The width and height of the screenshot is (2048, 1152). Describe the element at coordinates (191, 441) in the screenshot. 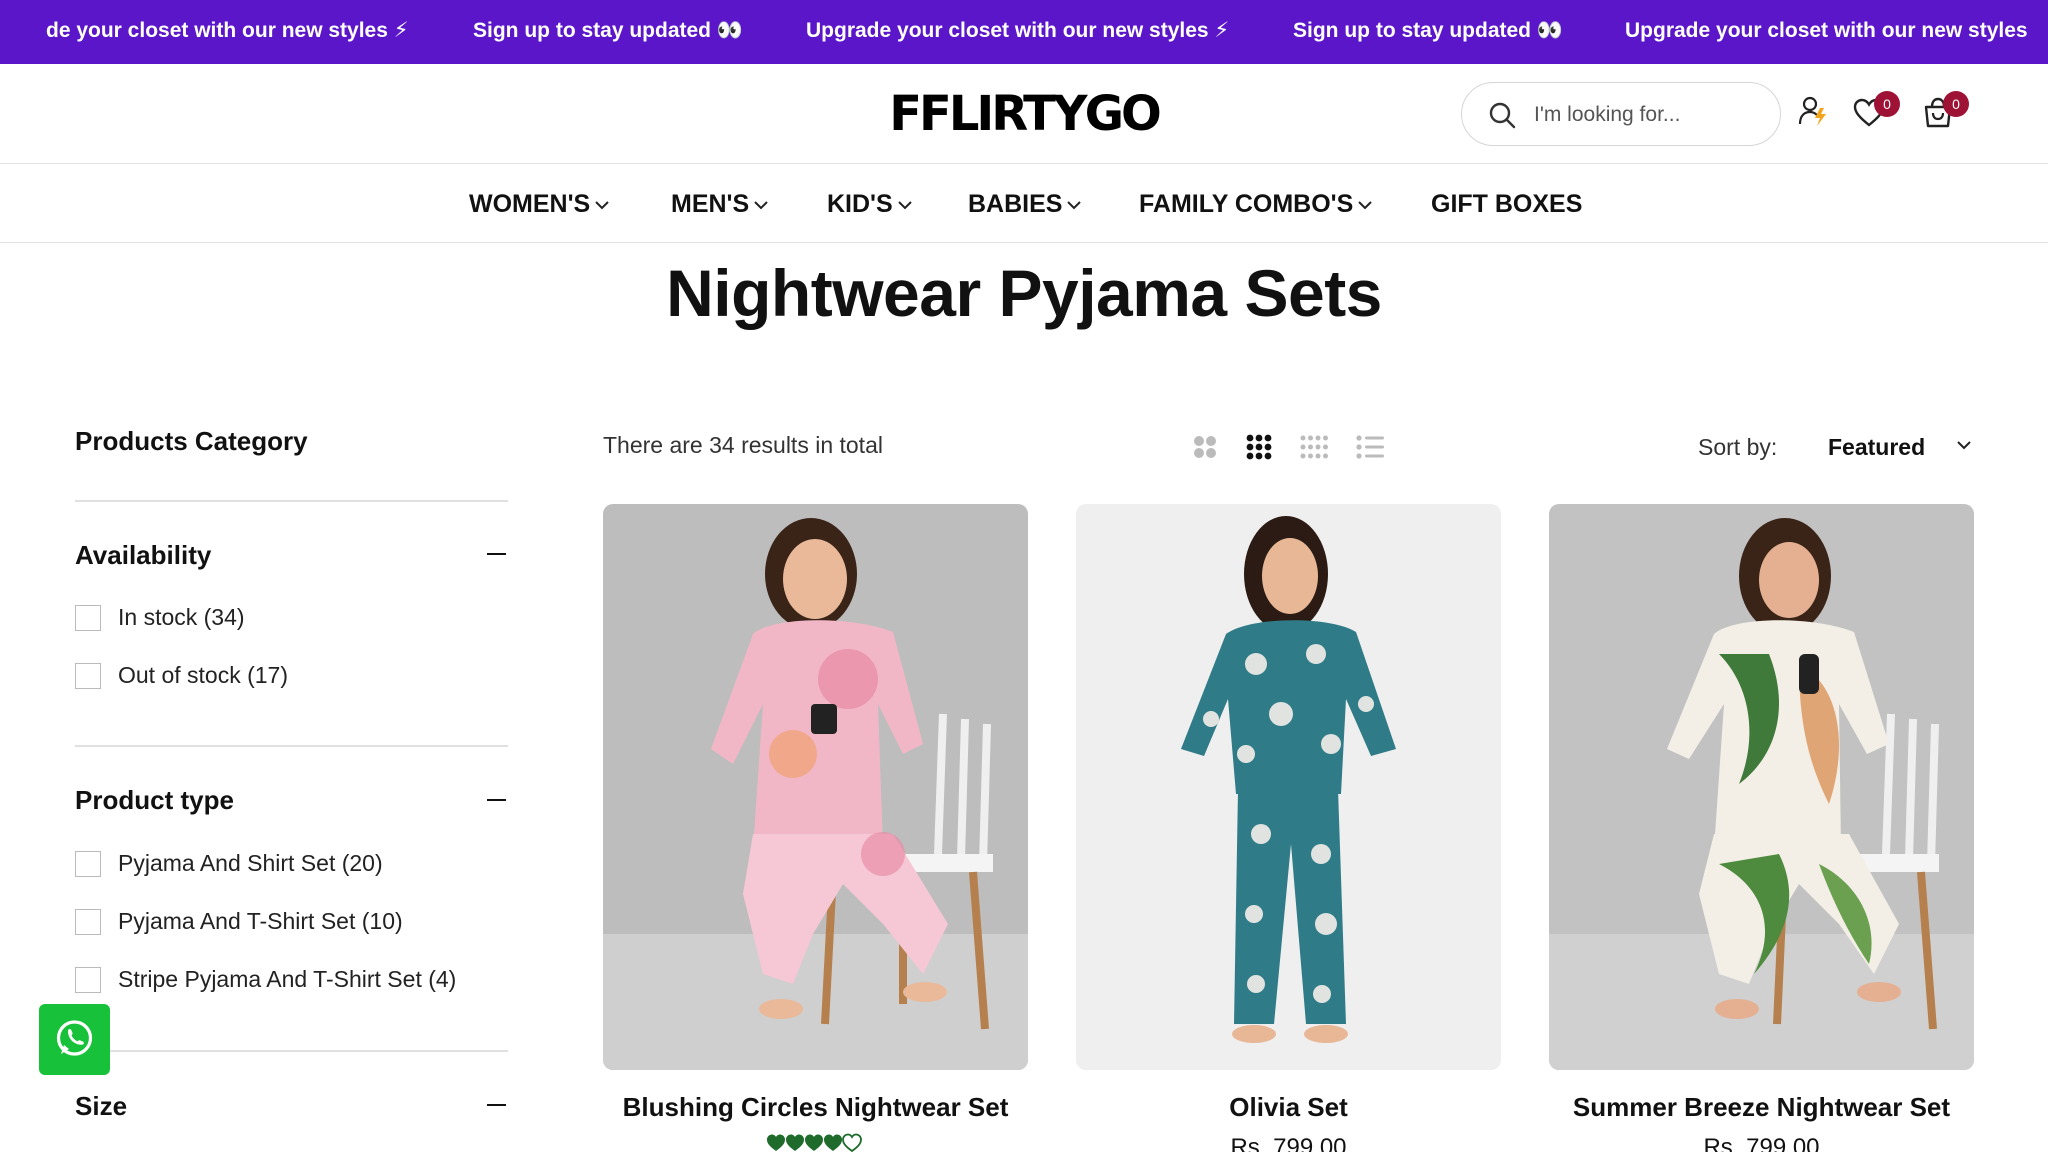

I see `products-category-heading: Products Category` at that location.